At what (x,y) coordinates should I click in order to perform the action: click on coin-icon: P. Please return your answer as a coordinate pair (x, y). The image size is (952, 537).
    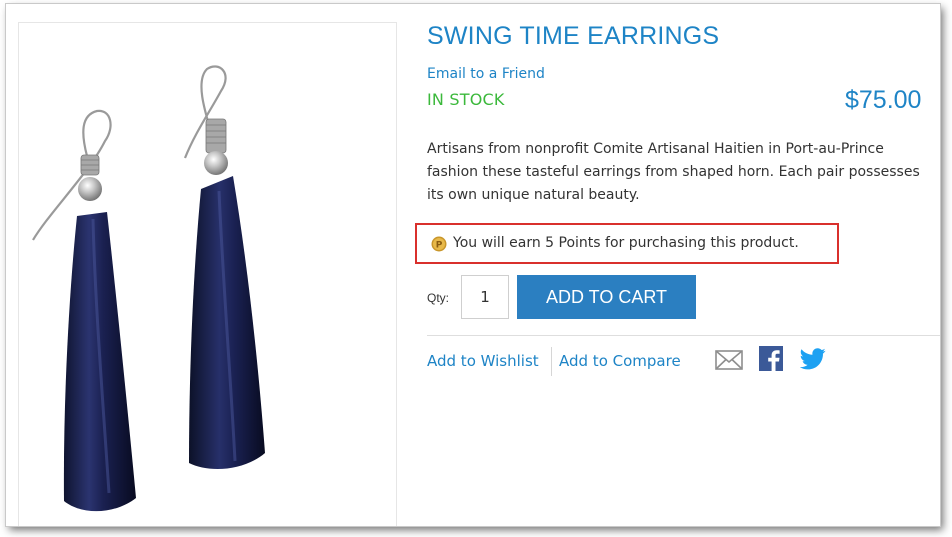
    Looking at the image, I should click on (439, 244).